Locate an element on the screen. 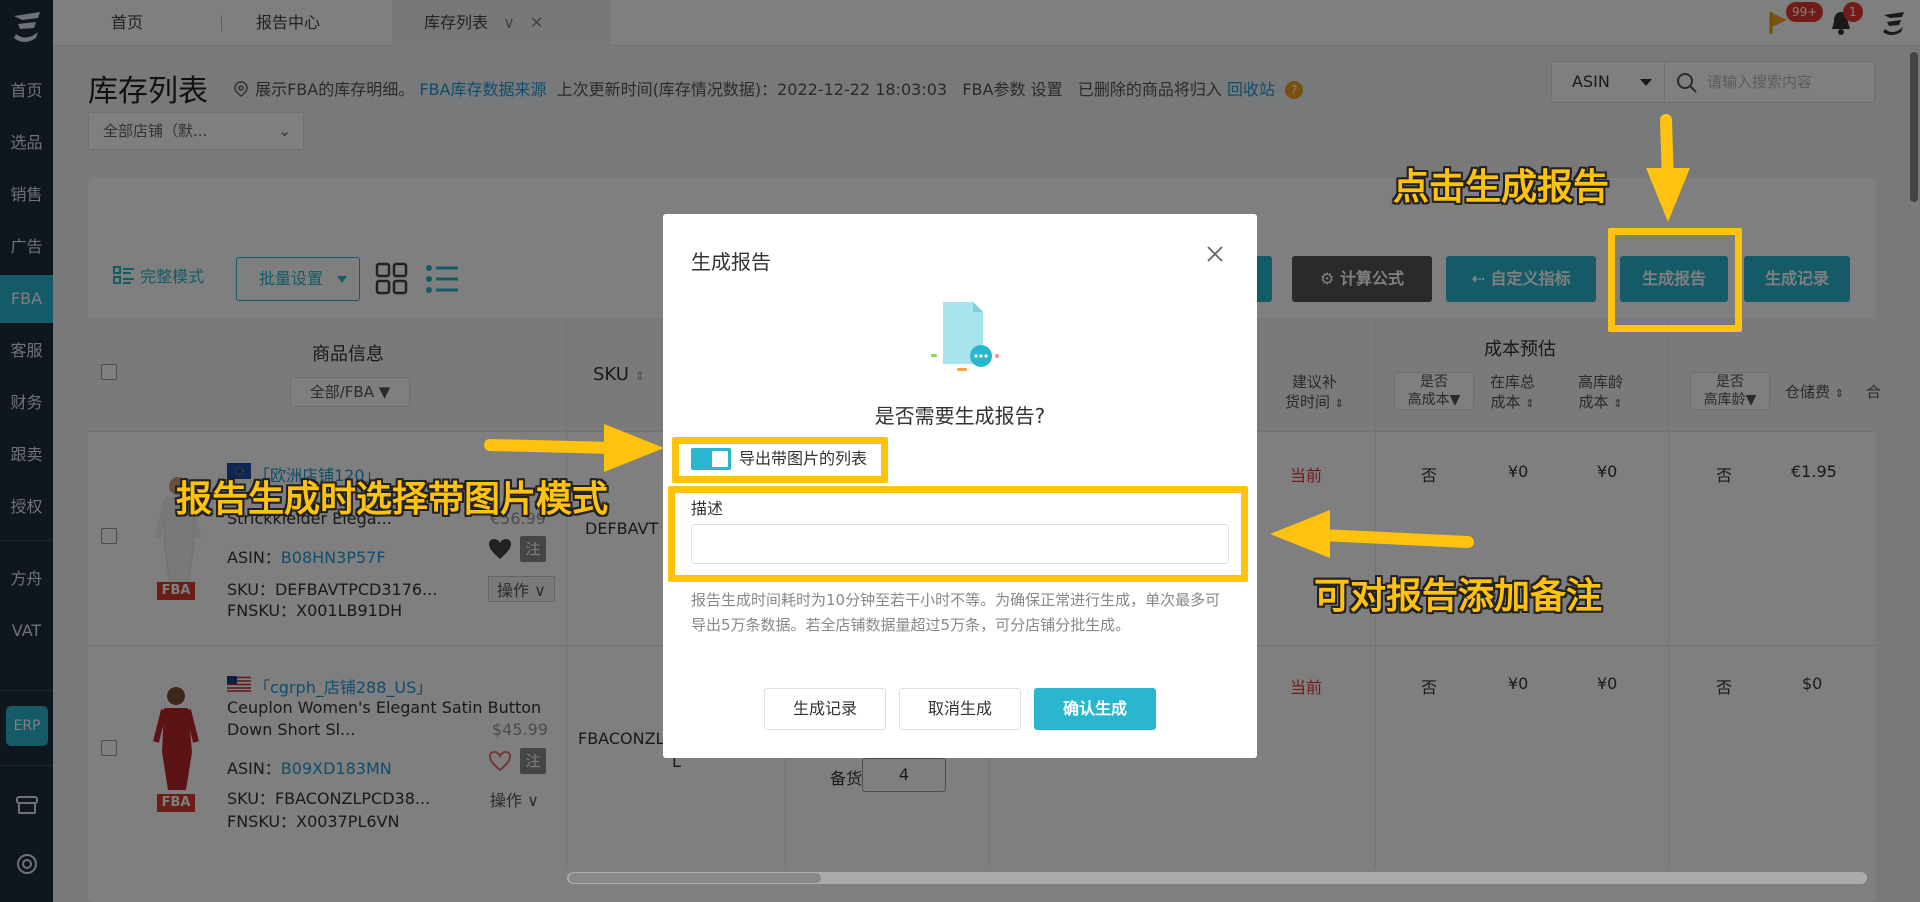 The image size is (1920, 902). annotation-add-note: 可对报告添加备注 is located at coordinates (1458, 596).